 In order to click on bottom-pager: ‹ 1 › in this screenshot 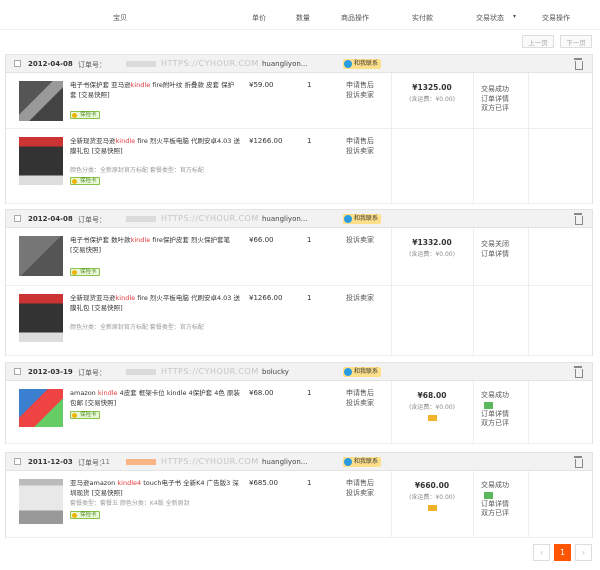, I will do `click(562, 552)`.